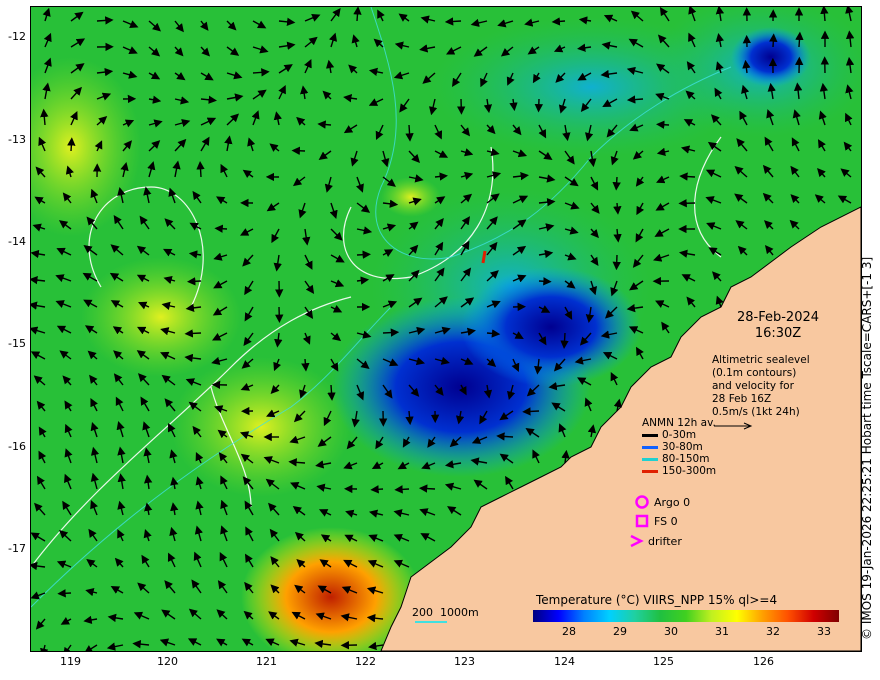  I want to click on anmn-item-label: 0-30m, so click(679, 435).